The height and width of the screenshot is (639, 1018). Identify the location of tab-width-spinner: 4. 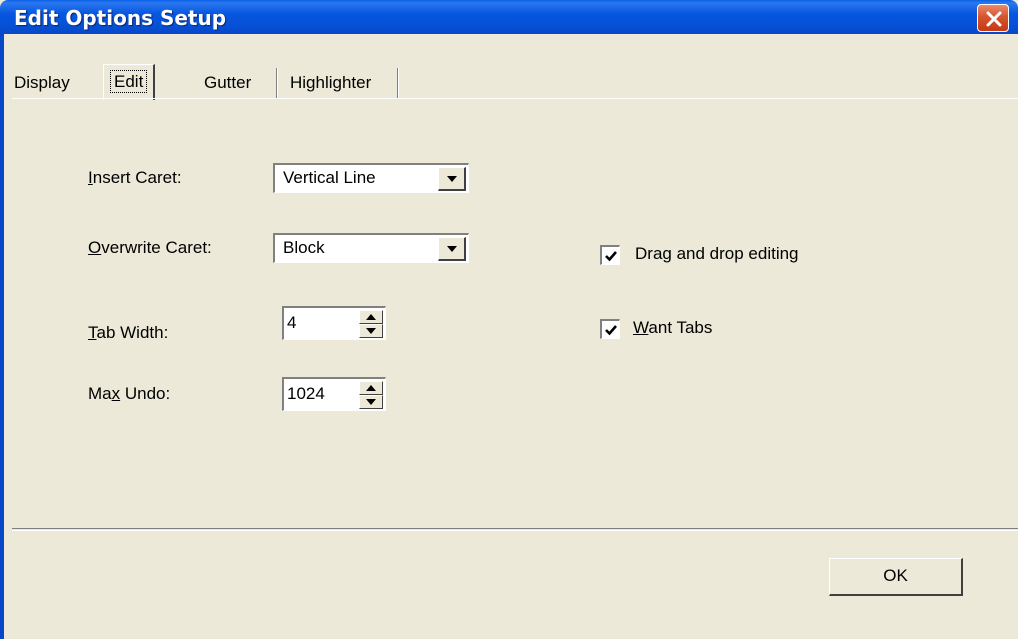
(334, 323).